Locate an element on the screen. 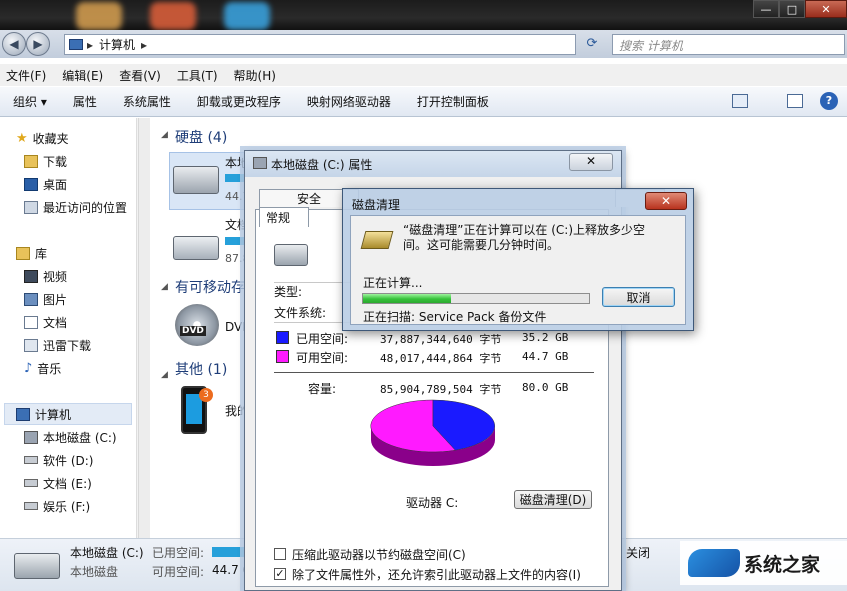  index-contents-label: 除了文件属性外，还允许索引此驱动器上文件的内容(I) is located at coordinates (436, 575).